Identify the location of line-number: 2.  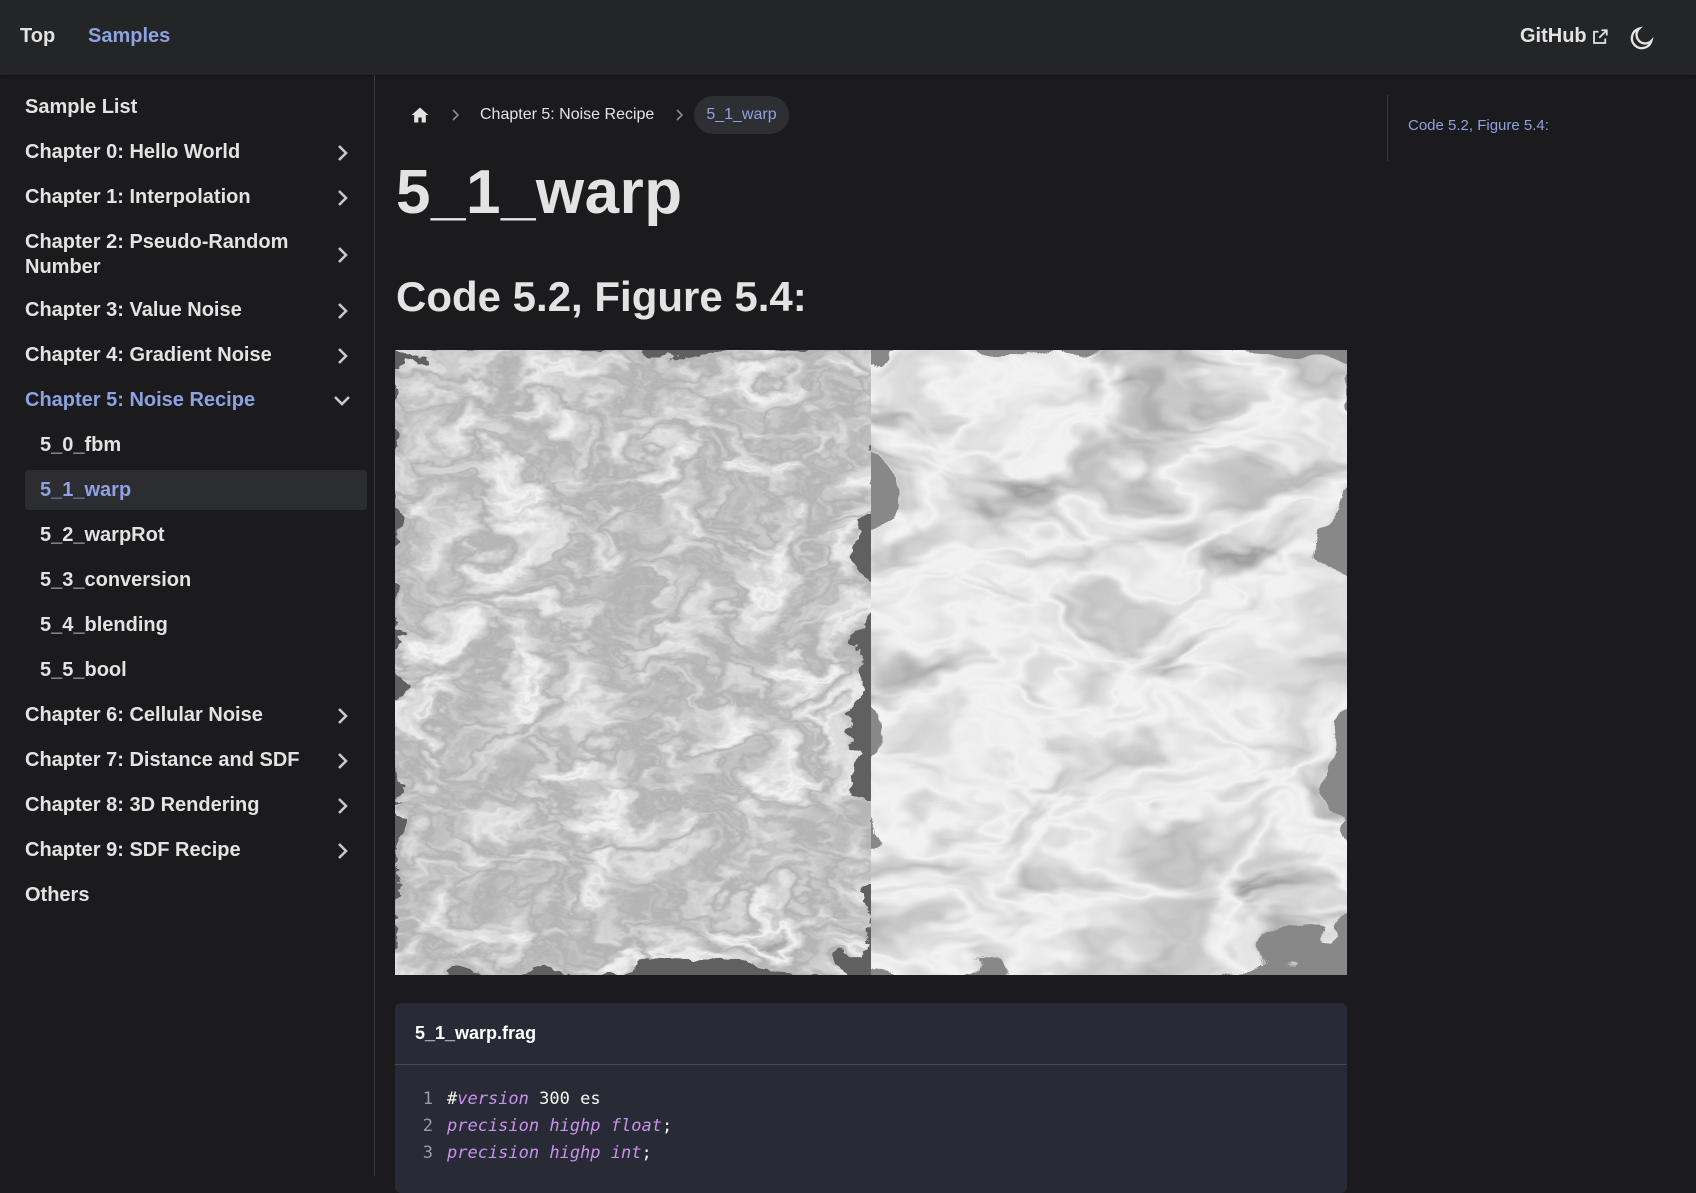
(427, 1125).